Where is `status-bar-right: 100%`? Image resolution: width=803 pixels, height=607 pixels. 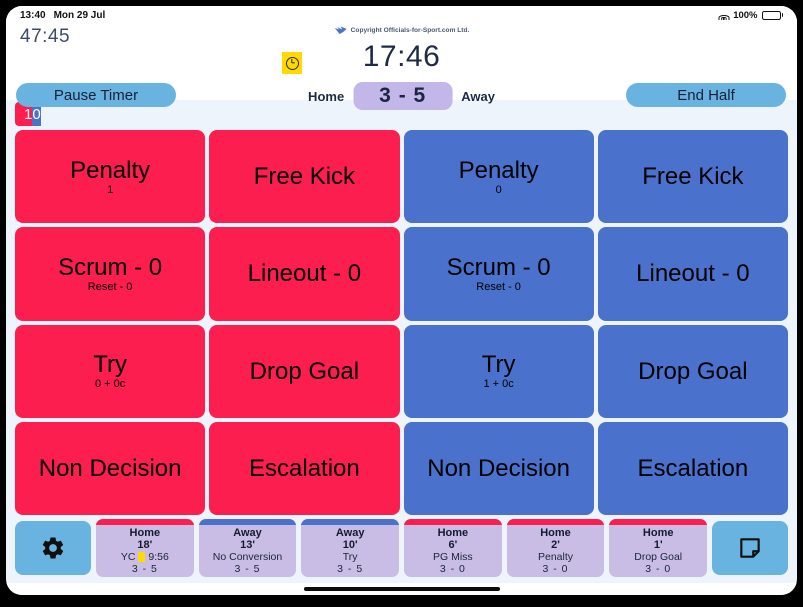 status-bar-right: 100% is located at coordinates (750, 15).